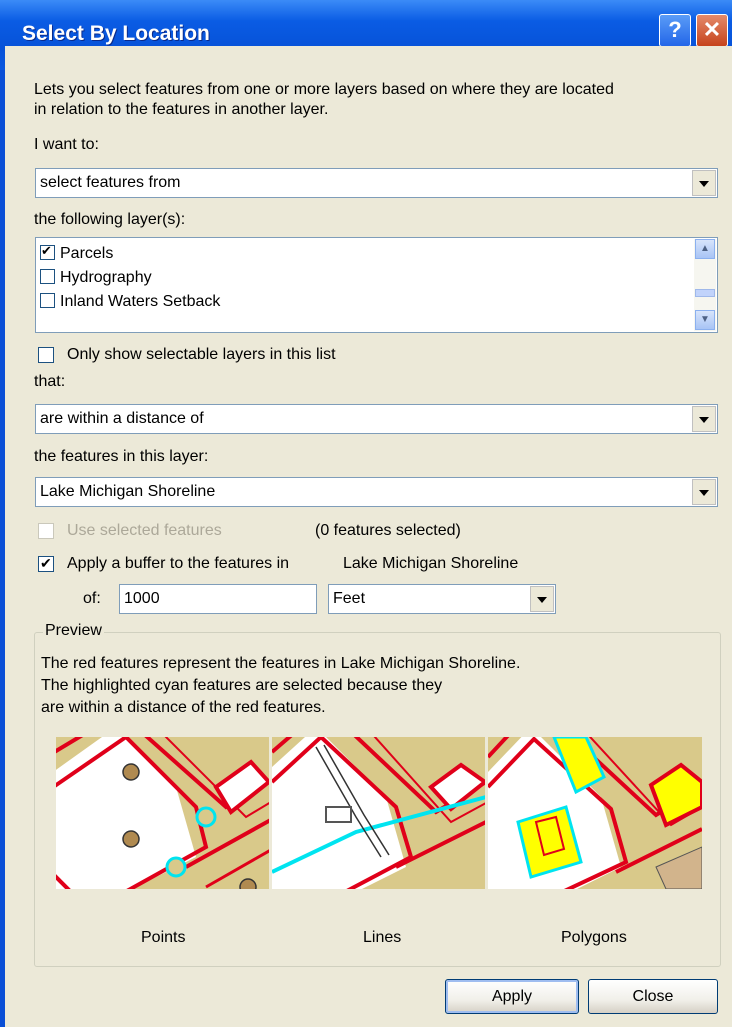  Describe the element at coordinates (142, 598) in the screenshot. I see `buffer-distance-value: 1000` at that location.